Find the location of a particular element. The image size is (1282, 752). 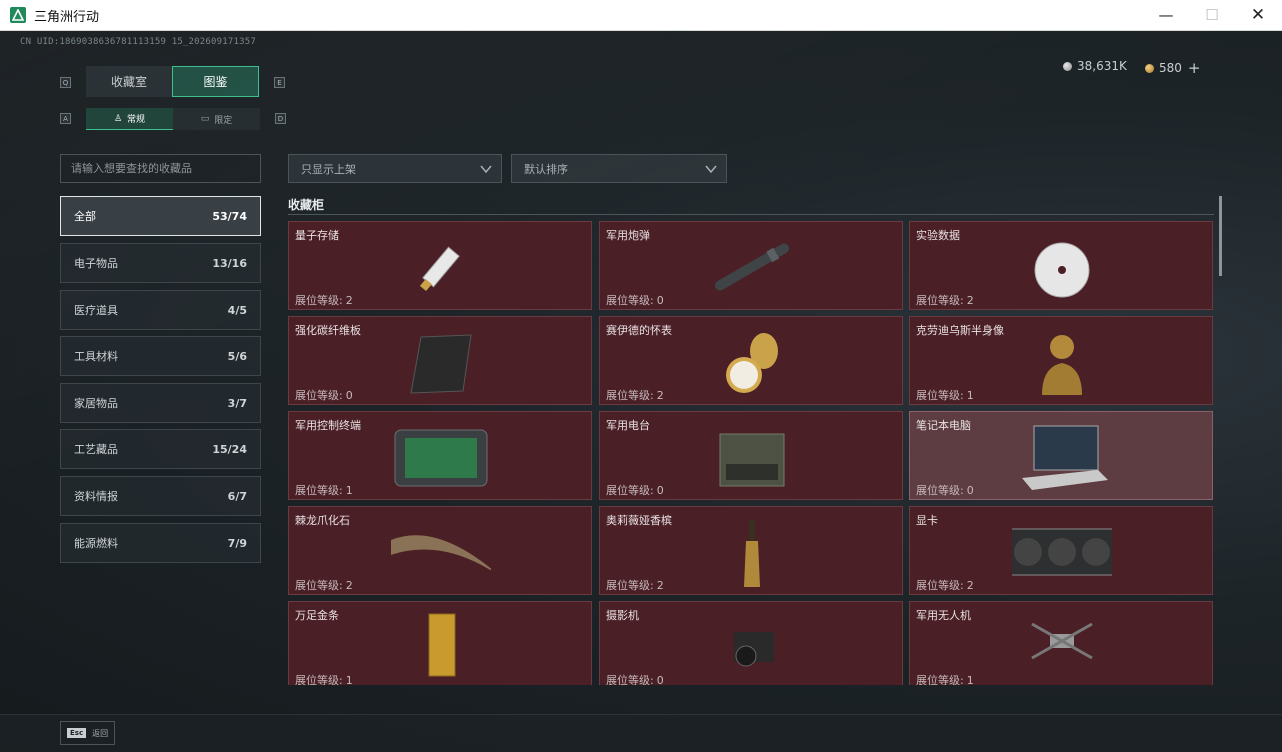

category-household: 家居物品 3/7 is located at coordinates (160, 403).